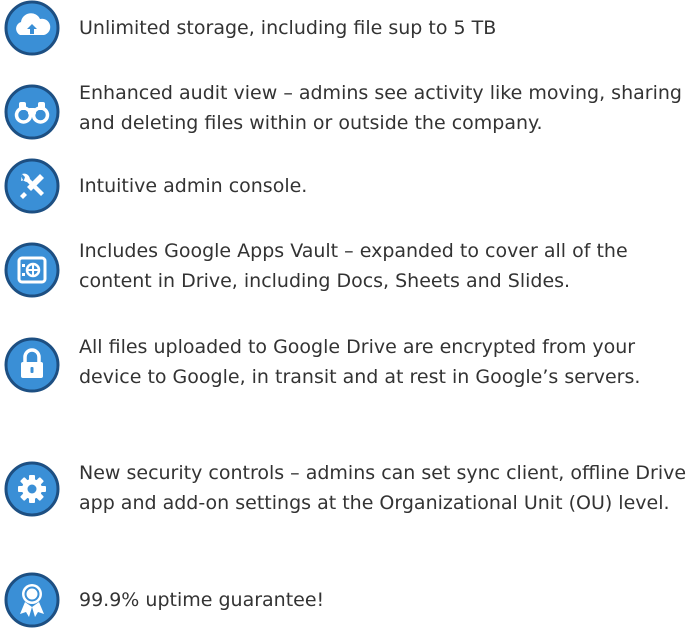 The image size is (697, 629). I want to click on cloud-upload-icon, so click(32, 28).